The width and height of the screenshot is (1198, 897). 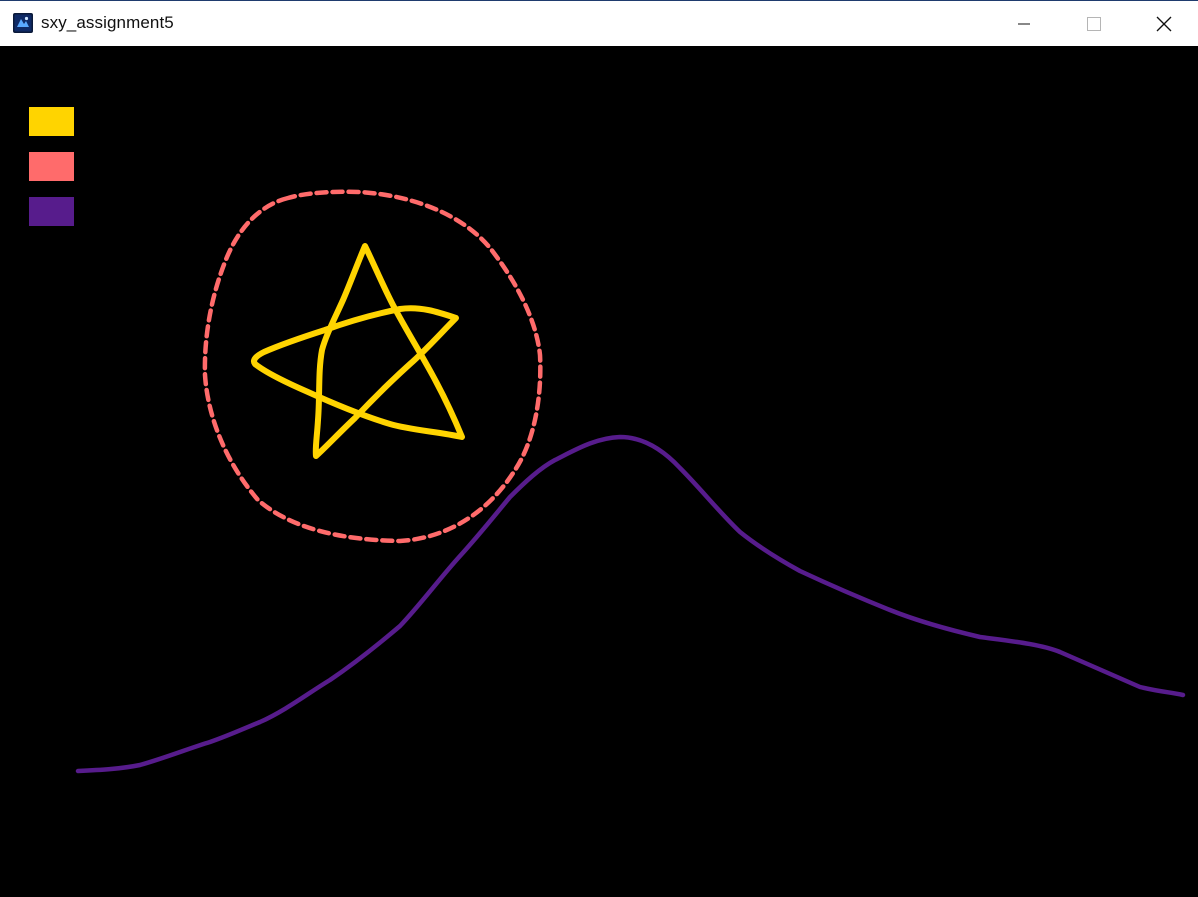 I want to click on color-swatch-yellow, so click(x=51, y=121).